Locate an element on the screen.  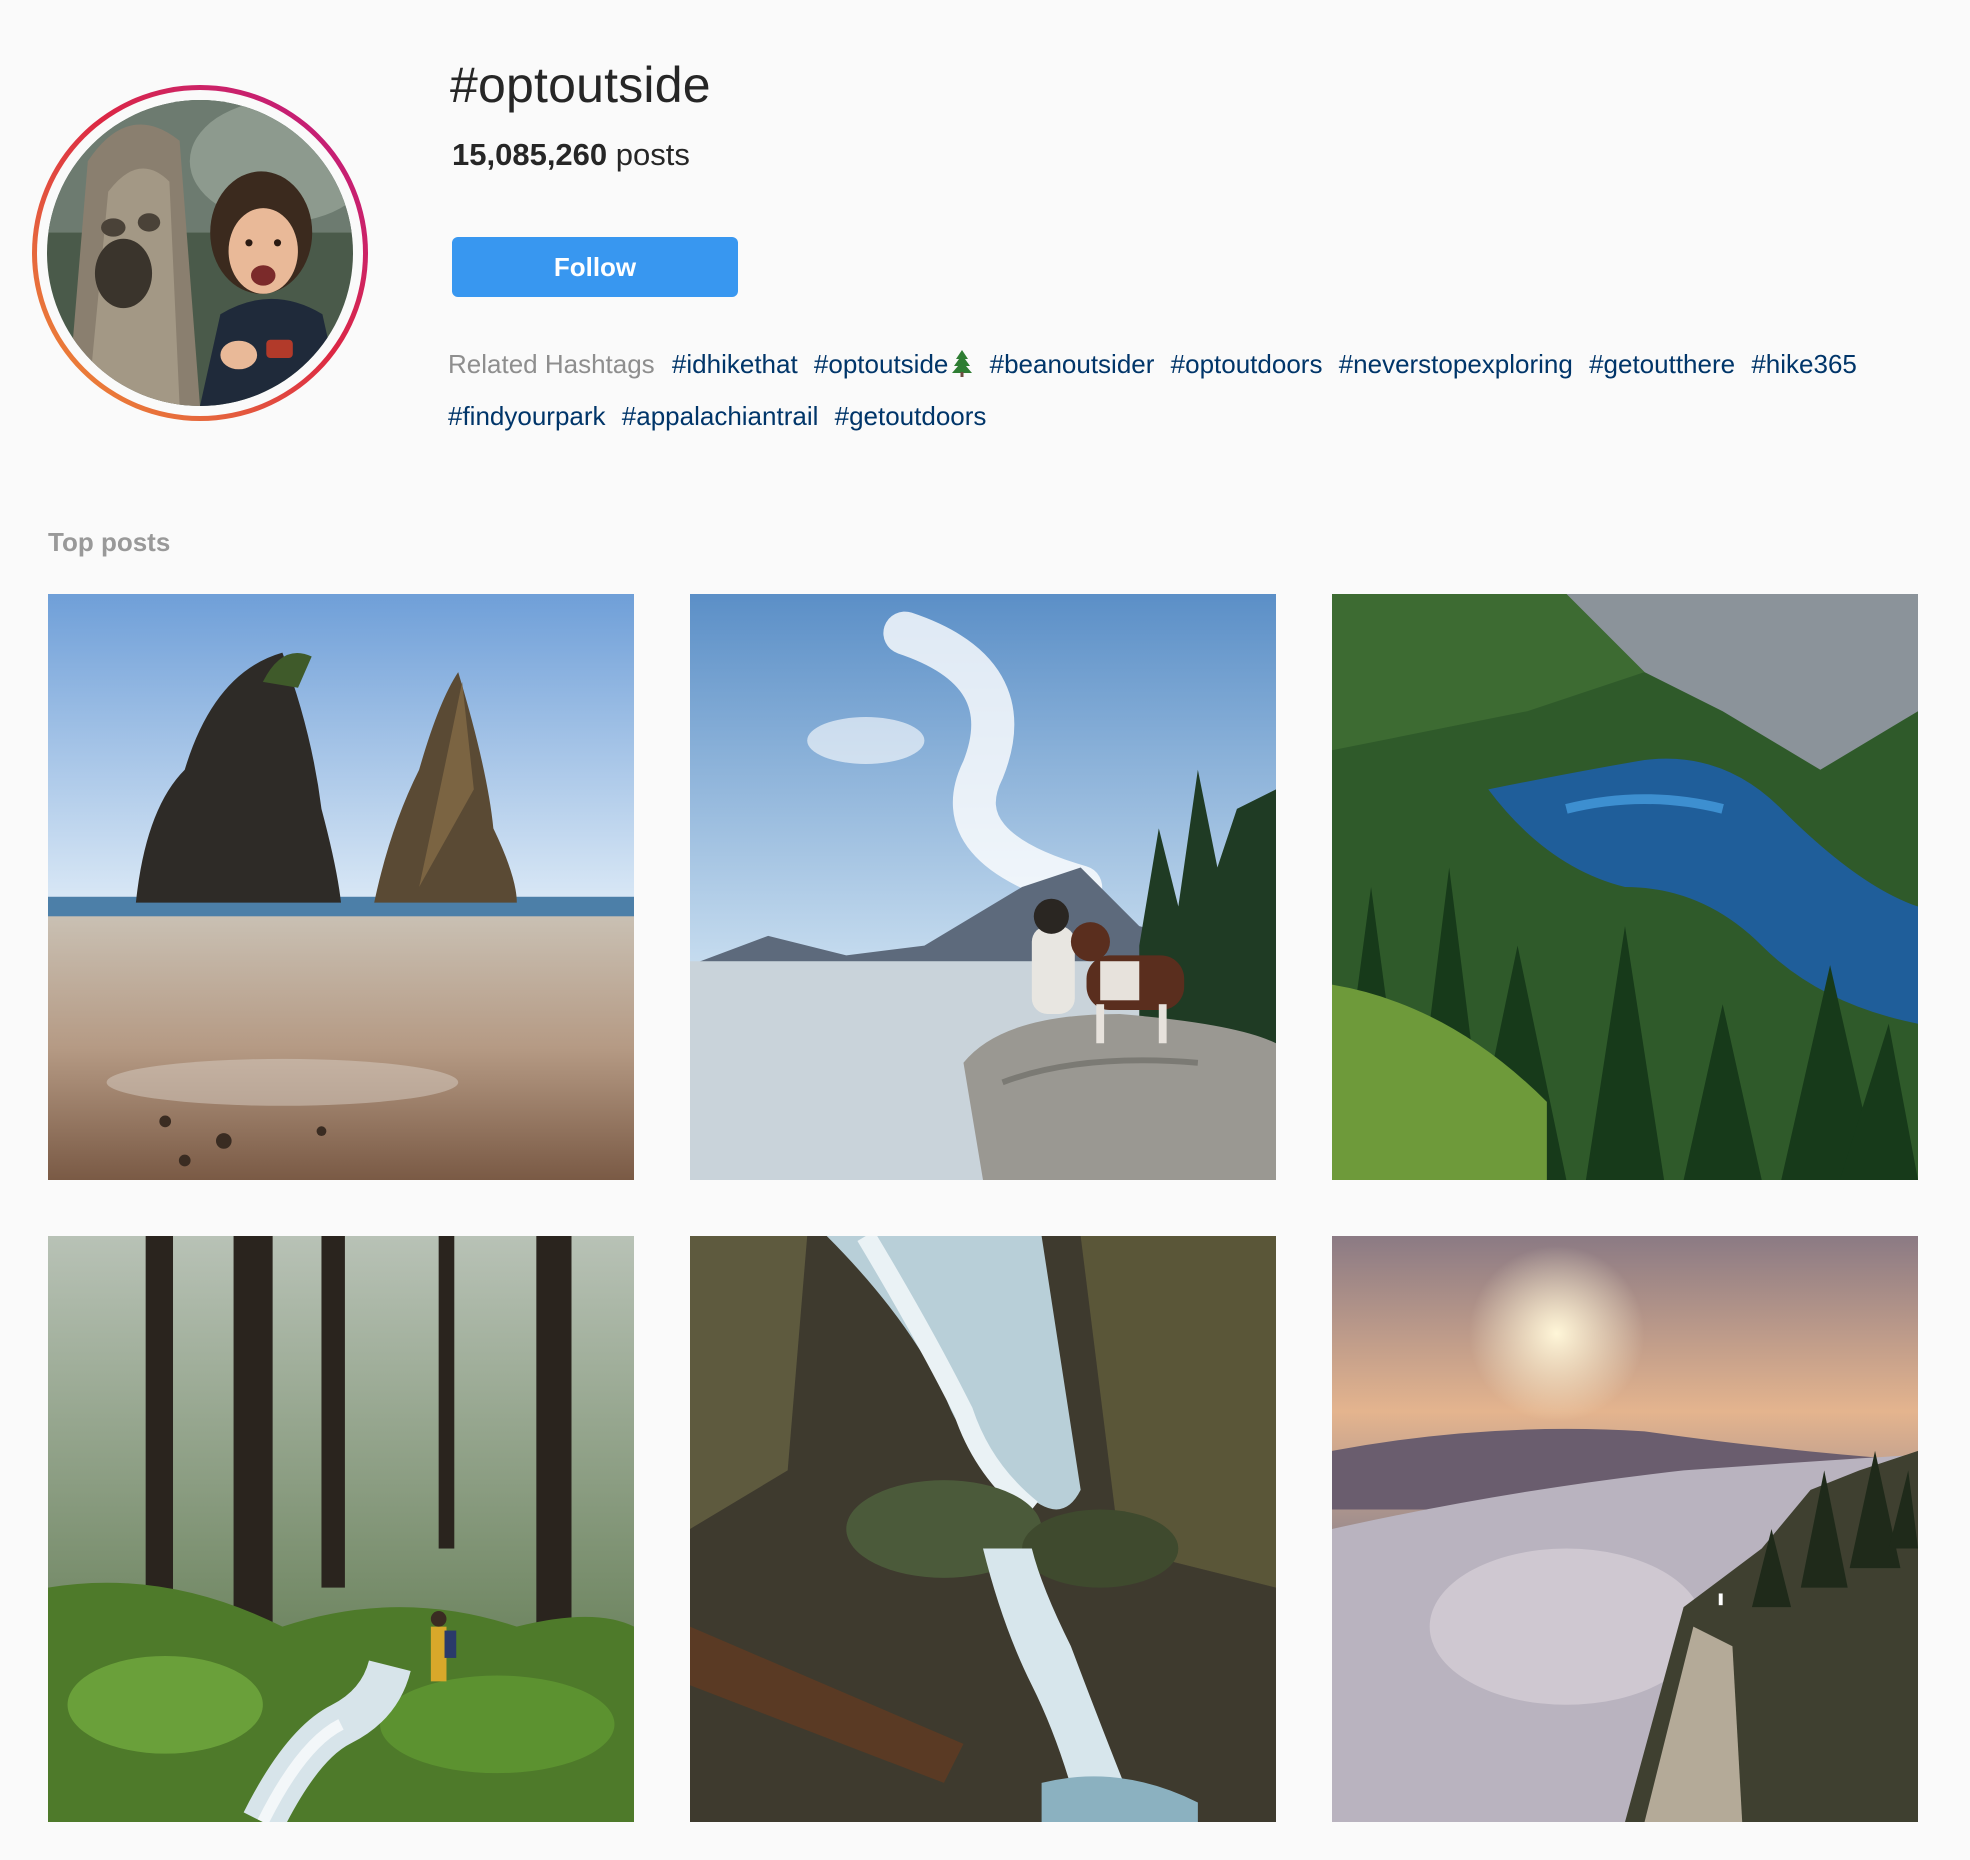
related-tag-getoutthere: #getoutthere is located at coordinates (1662, 364).